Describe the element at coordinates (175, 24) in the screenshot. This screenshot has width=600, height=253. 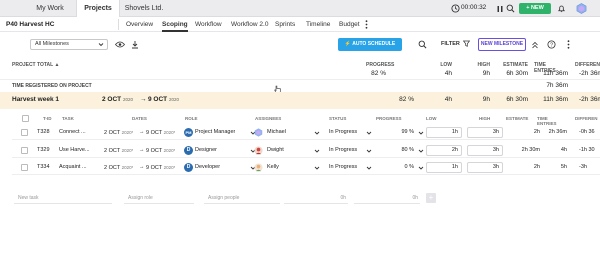
I see `nav-scoping: Scoping` at that location.